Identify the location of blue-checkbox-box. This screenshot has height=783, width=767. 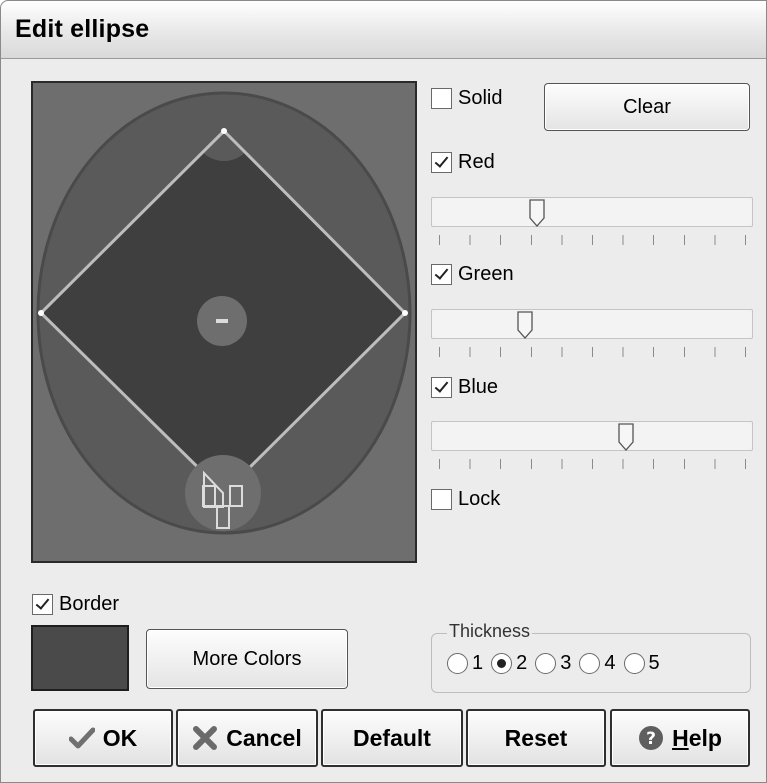
(441, 387).